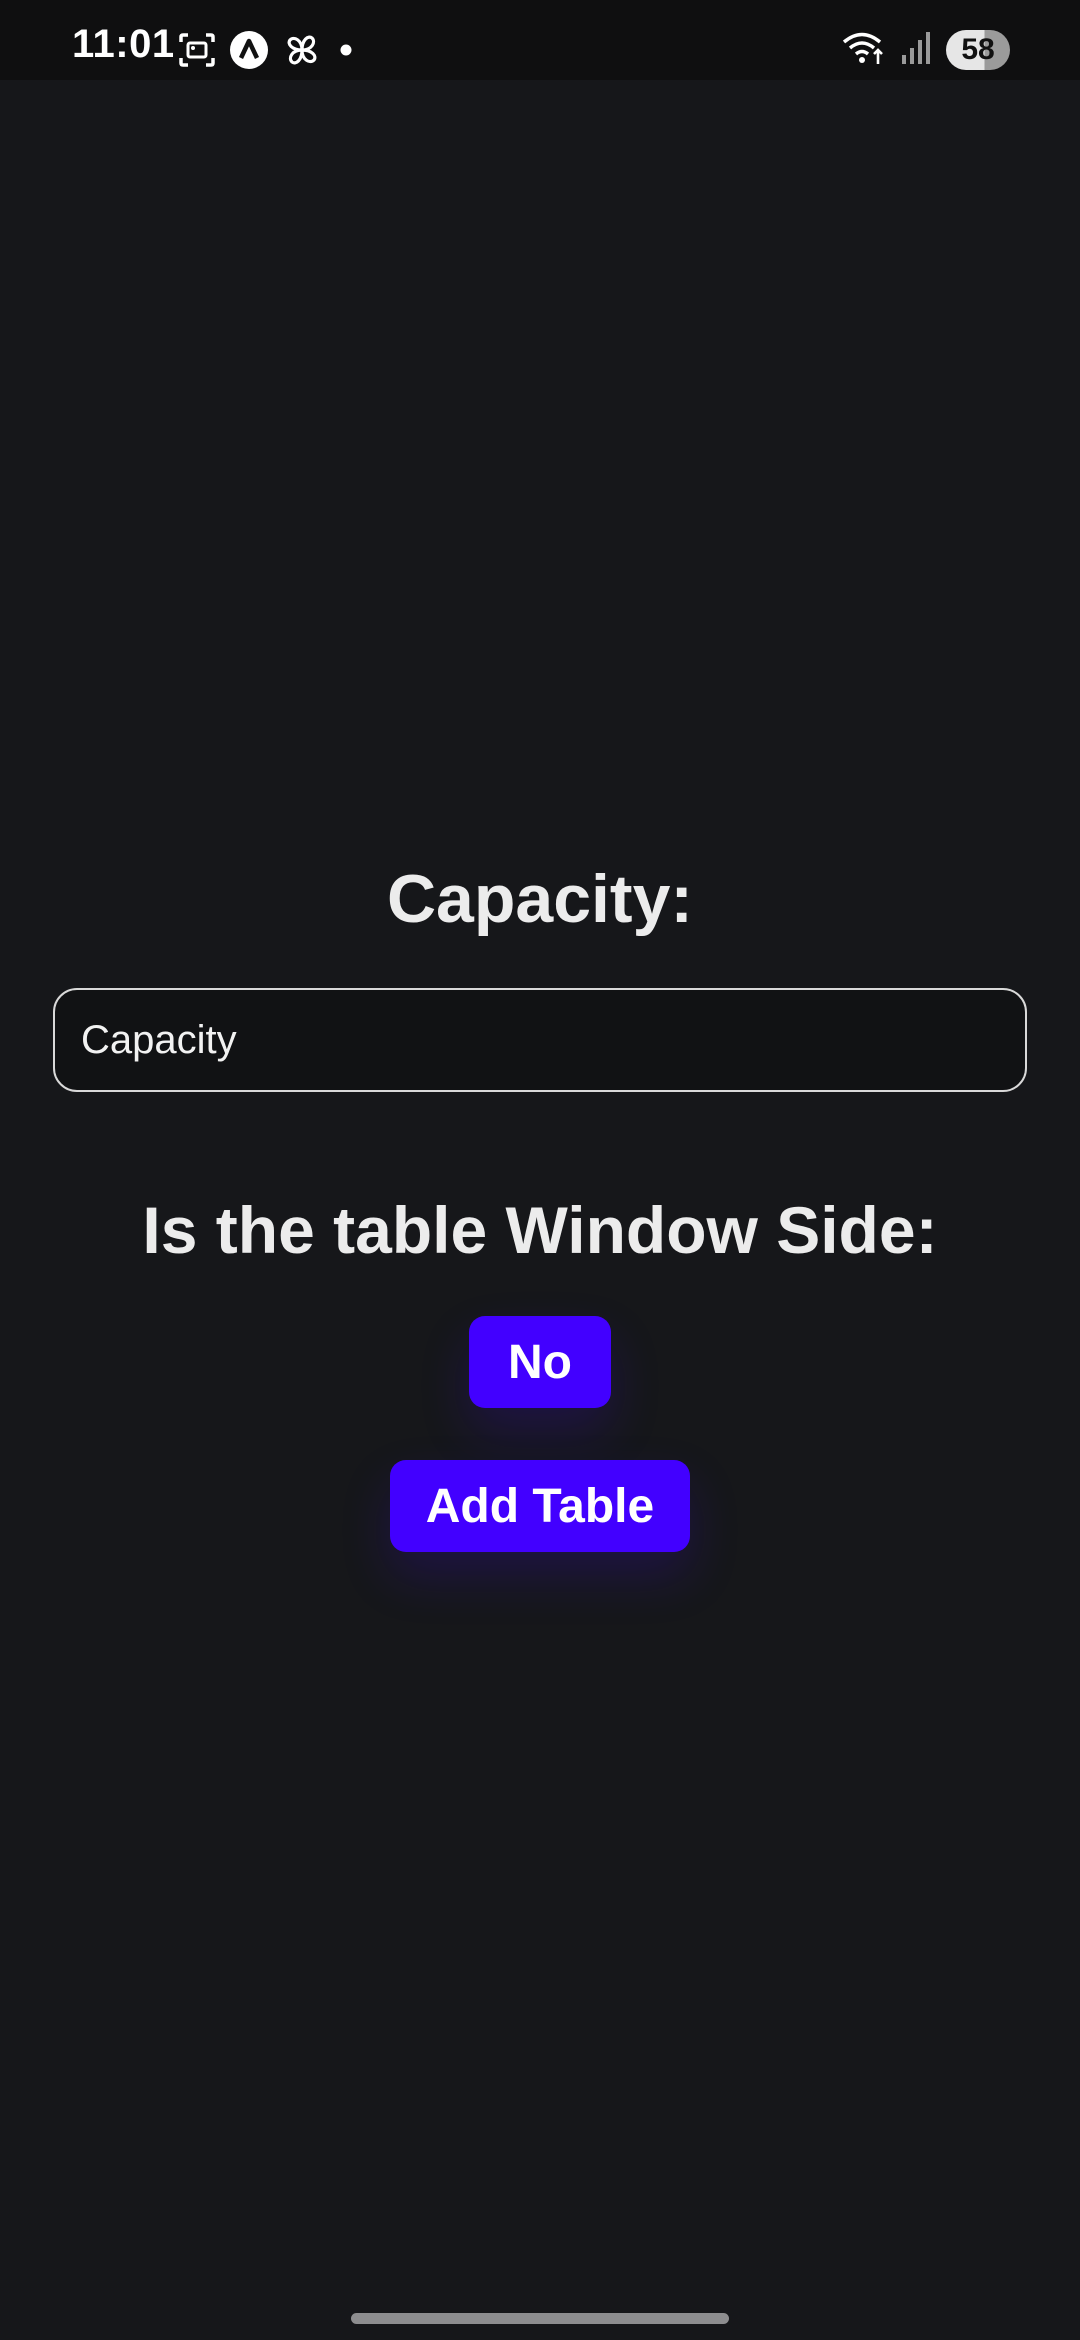 This screenshot has width=1080, height=2340. What do you see at coordinates (123, 44) in the screenshot?
I see `status-time: 11:01` at bounding box center [123, 44].